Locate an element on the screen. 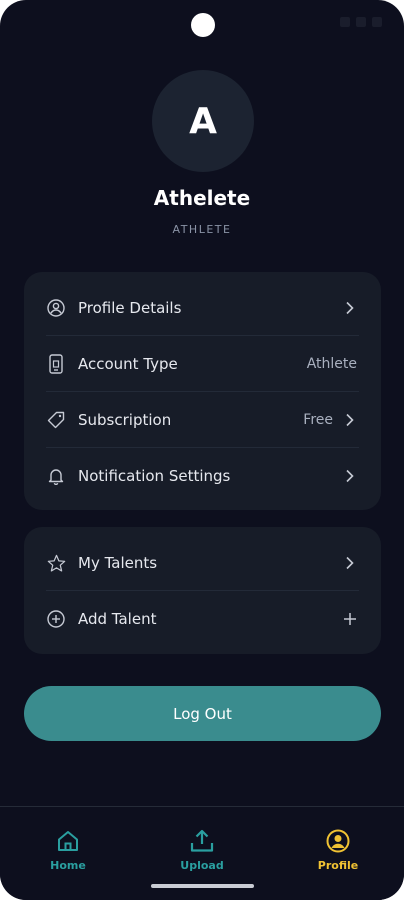 Image resolution: width=404 pixels, height=900 pixels. status-bar is located at coordinates (202, 22).